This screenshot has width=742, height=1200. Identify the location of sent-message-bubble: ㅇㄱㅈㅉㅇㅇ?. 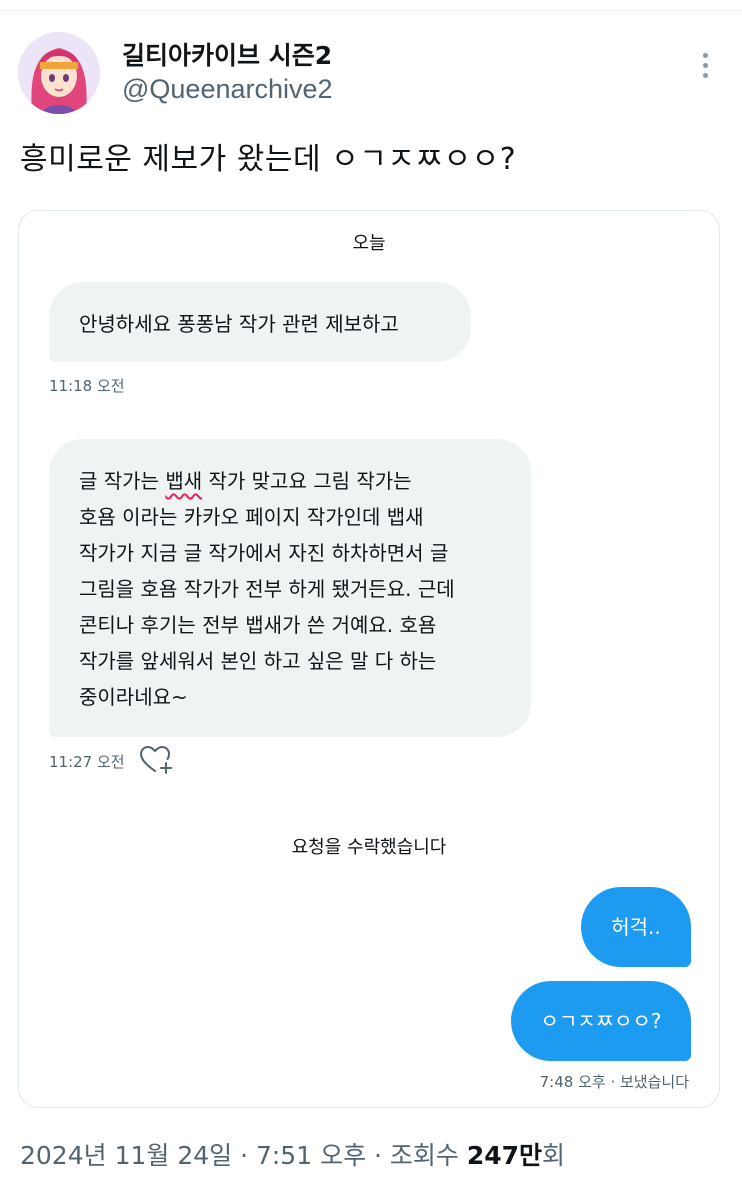
(601, 1021).